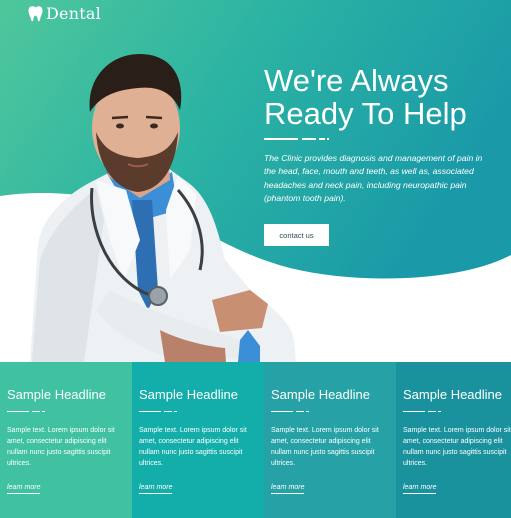 The image size is (511, 518). I want to click on contact-us-button: contact us, so click(296, 235).